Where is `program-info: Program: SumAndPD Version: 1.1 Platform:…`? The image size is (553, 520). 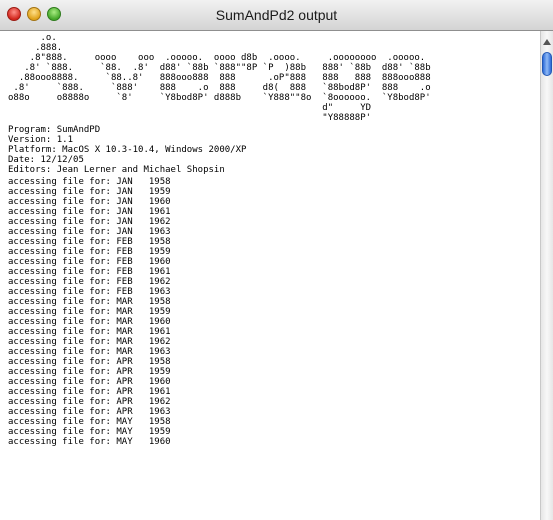 program-info: Program: SumAndPD Version: 1.1 Platform:… is located at coordinates (127, 150).